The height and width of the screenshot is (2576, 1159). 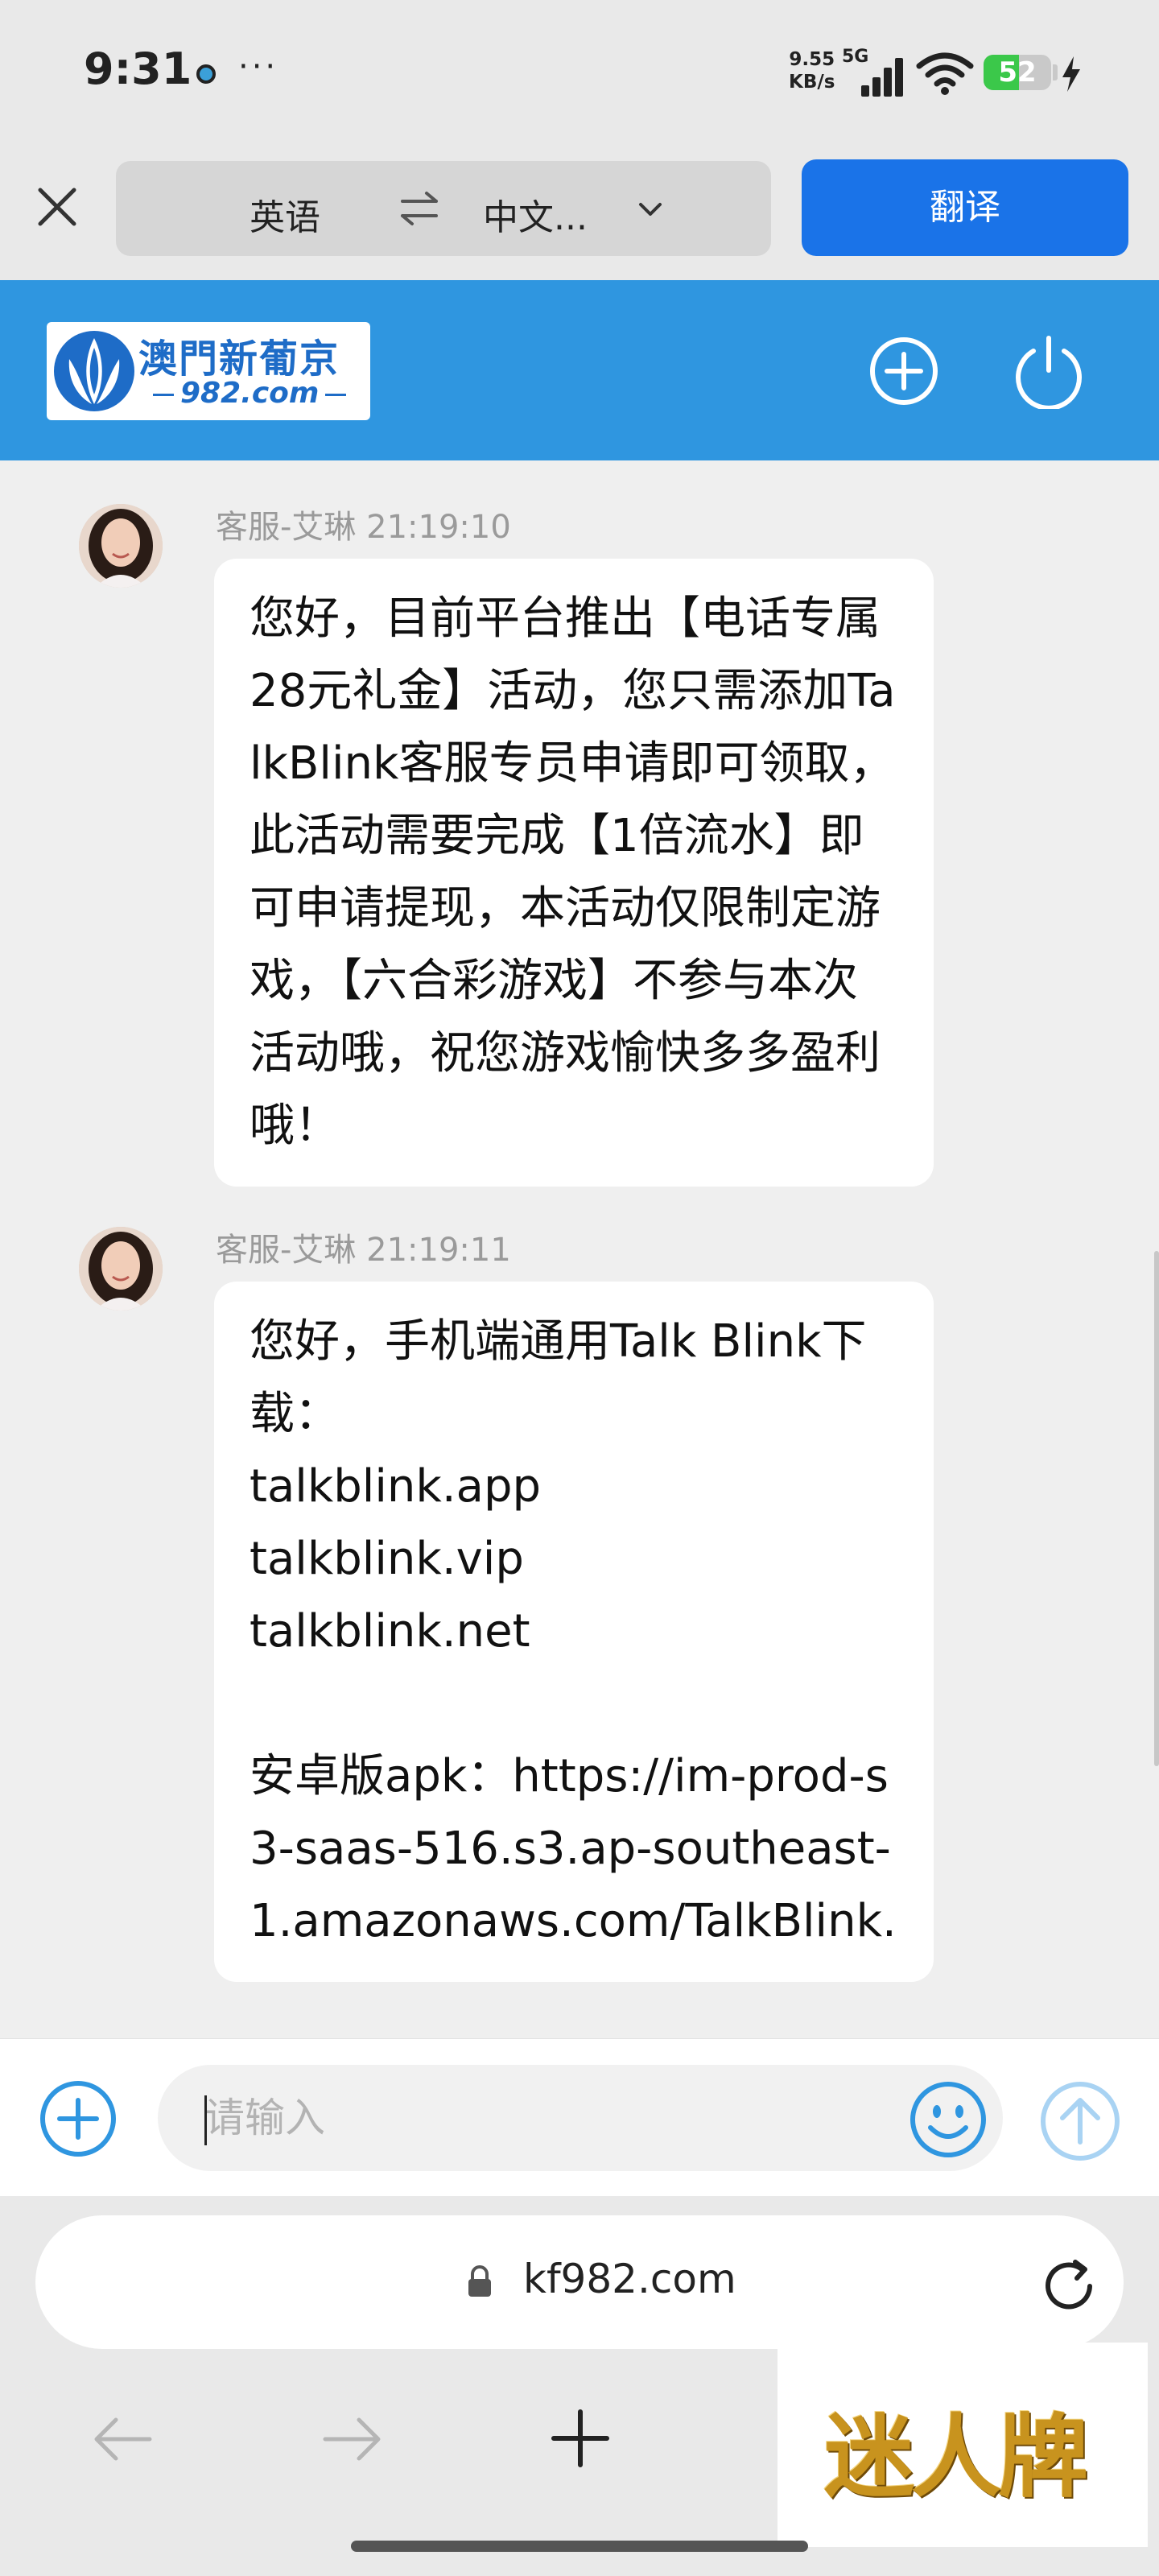 I want to click on brand-url: 982.com, so click(x=249, y=393).